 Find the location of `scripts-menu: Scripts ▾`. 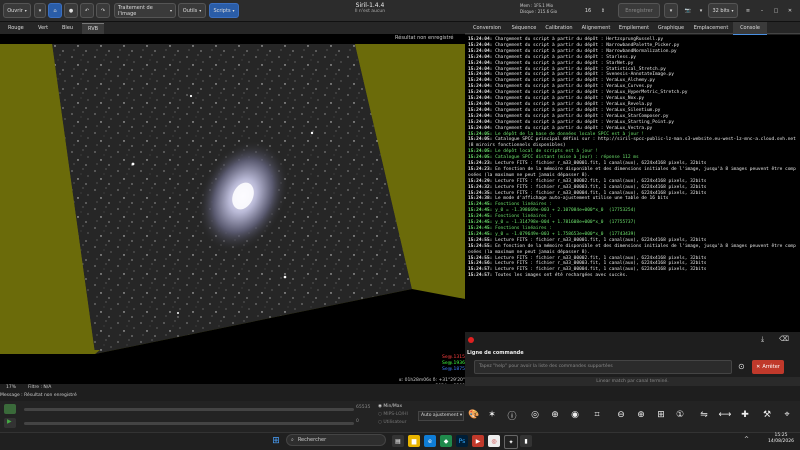

scripts-menu: Scripts ▾ is located at coordinates (224, 10).